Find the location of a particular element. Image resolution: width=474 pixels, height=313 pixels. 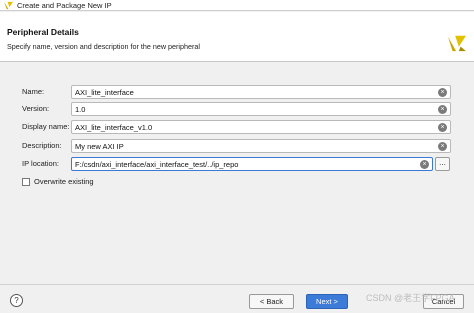

display-name-row: Display name: AXI_lite_interface_v1.0 × is located at coordinates (237, 127).